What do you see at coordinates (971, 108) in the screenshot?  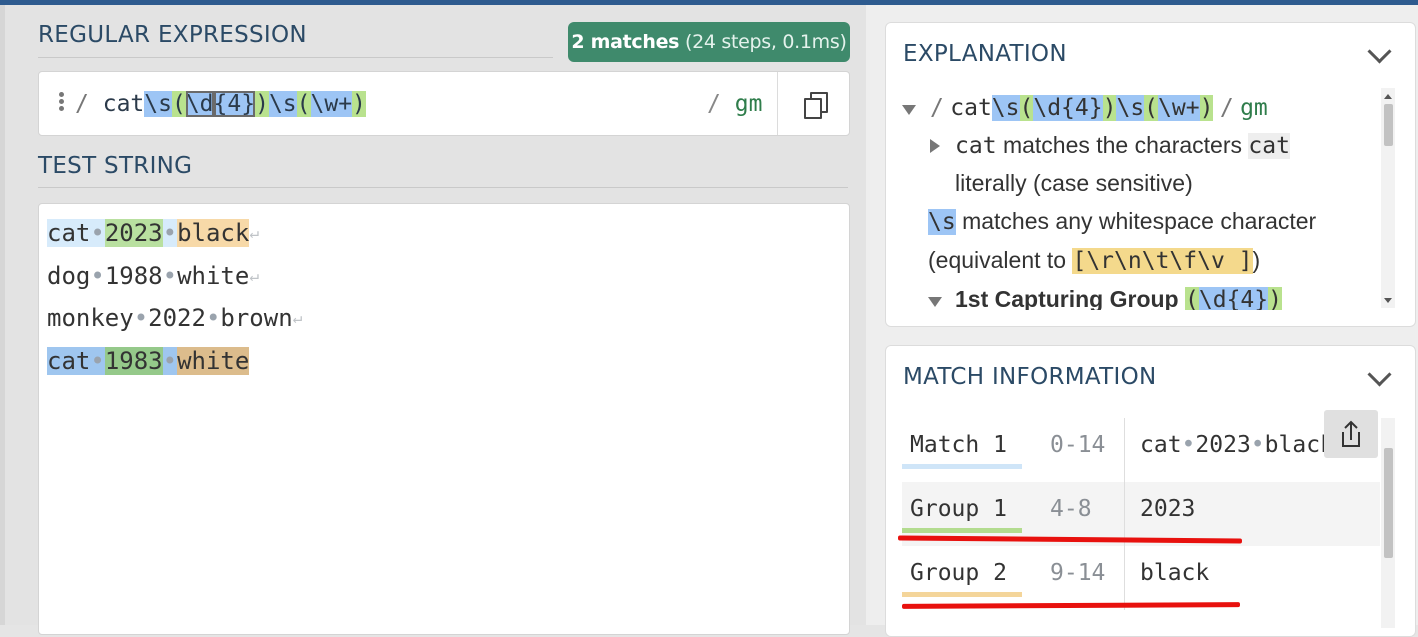 I see `root-regex-literal: cat` at bounding box center [971, 108].